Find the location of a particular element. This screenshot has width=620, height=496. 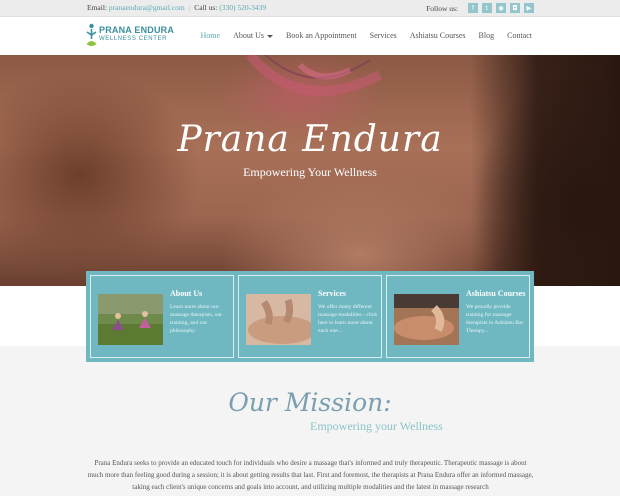

nav-home: Home is located at coordinates (211, 35).